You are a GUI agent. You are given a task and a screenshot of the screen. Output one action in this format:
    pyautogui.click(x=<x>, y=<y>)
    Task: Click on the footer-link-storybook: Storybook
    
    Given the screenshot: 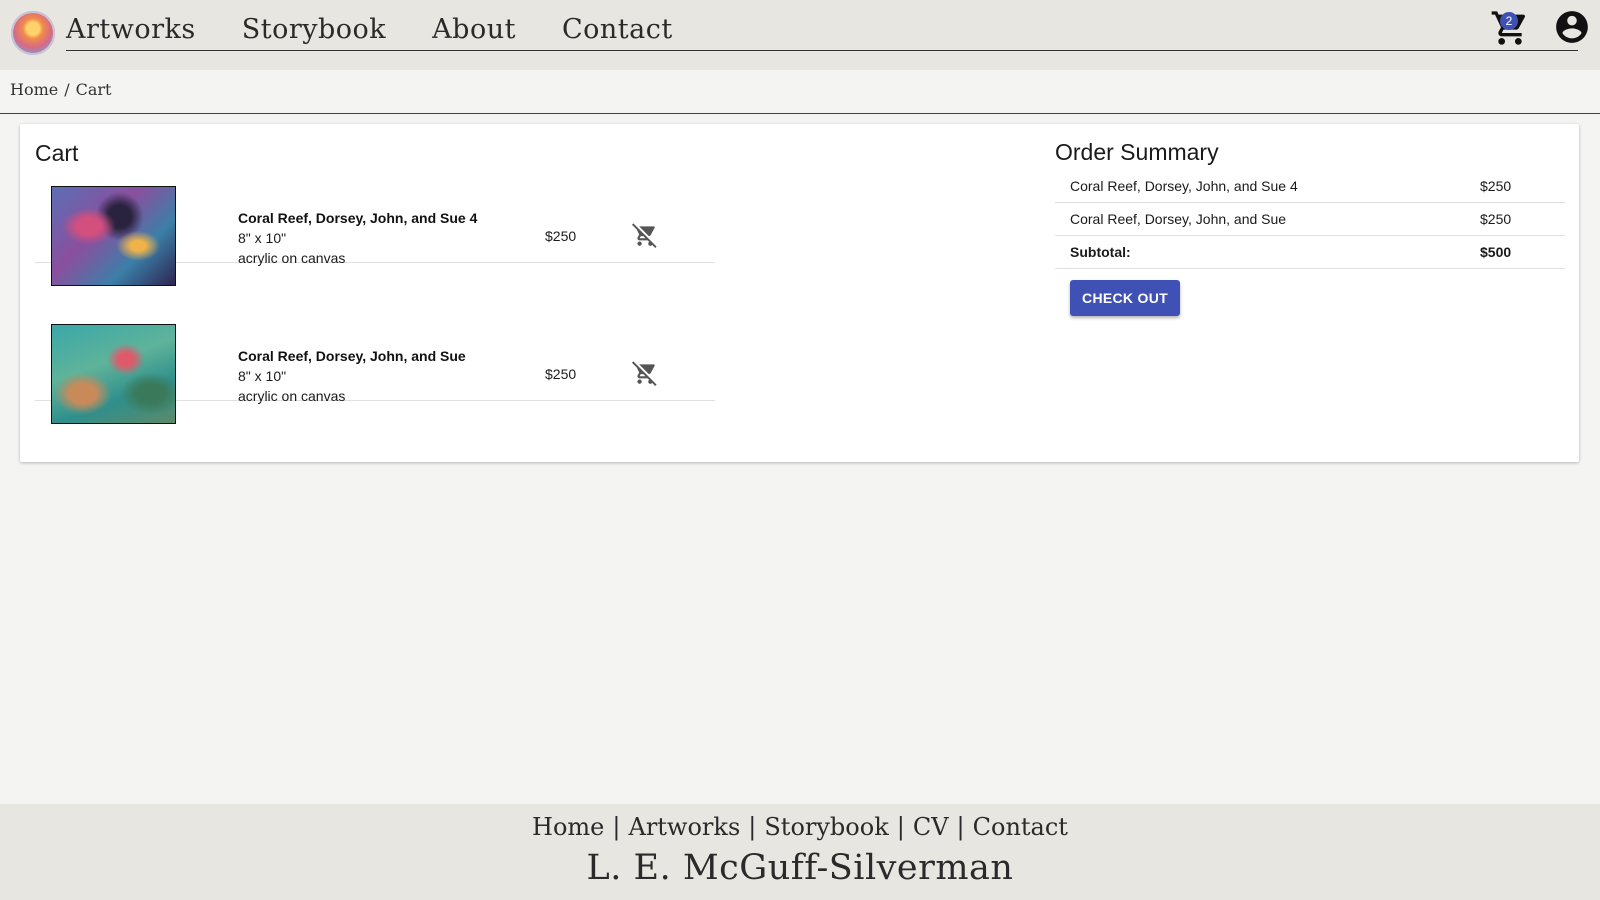 What is the action you would take?
    pyautogui.click(x=826, y=827)
    